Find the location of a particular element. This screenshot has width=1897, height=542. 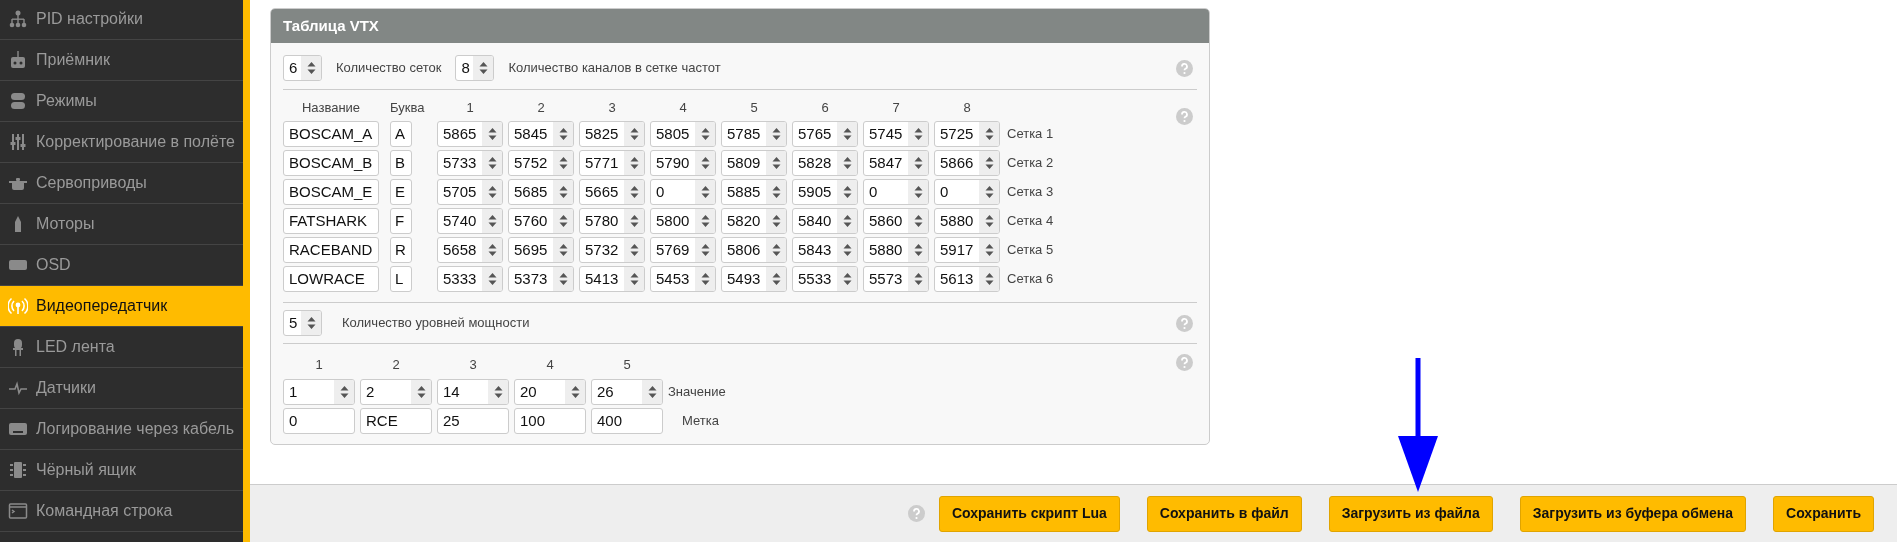

number-field: 5 is located at coordinates (302, 323).